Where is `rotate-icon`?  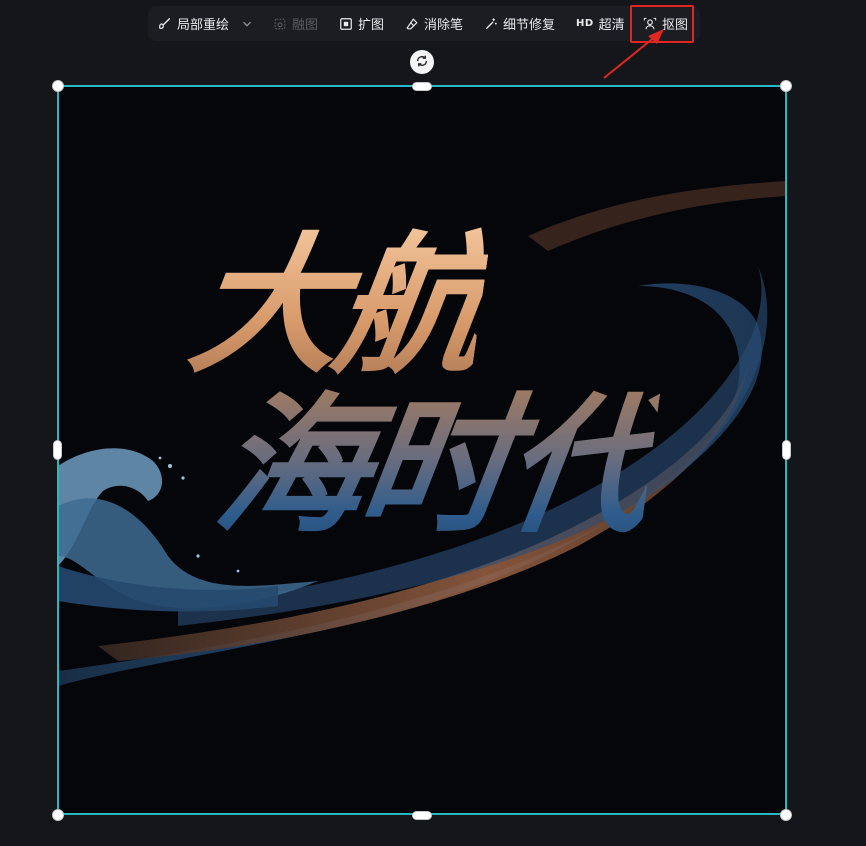
rotate-icon is located at coordinates (422, 62).